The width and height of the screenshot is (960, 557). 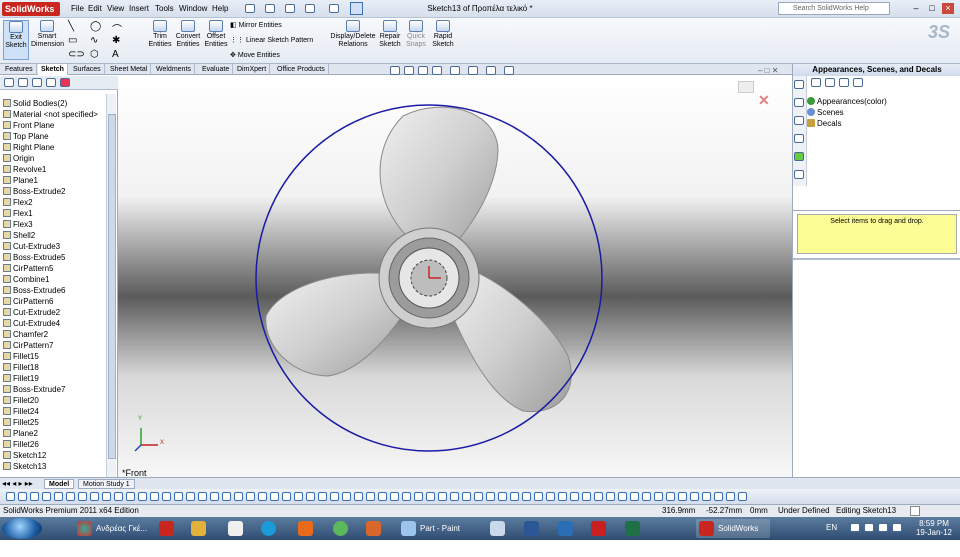 I want to click on display-manager-icon, so click(x=65, y=82).